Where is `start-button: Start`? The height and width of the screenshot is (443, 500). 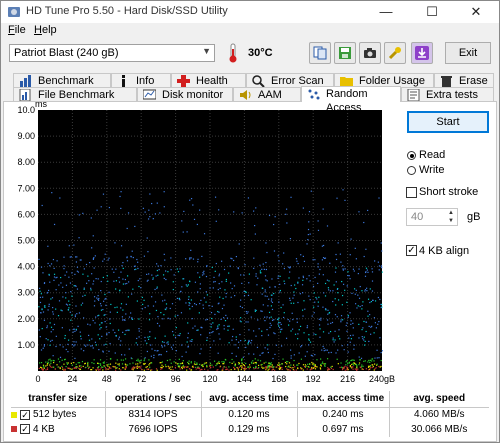
start-button: Start is located at coordinates (448, 122).